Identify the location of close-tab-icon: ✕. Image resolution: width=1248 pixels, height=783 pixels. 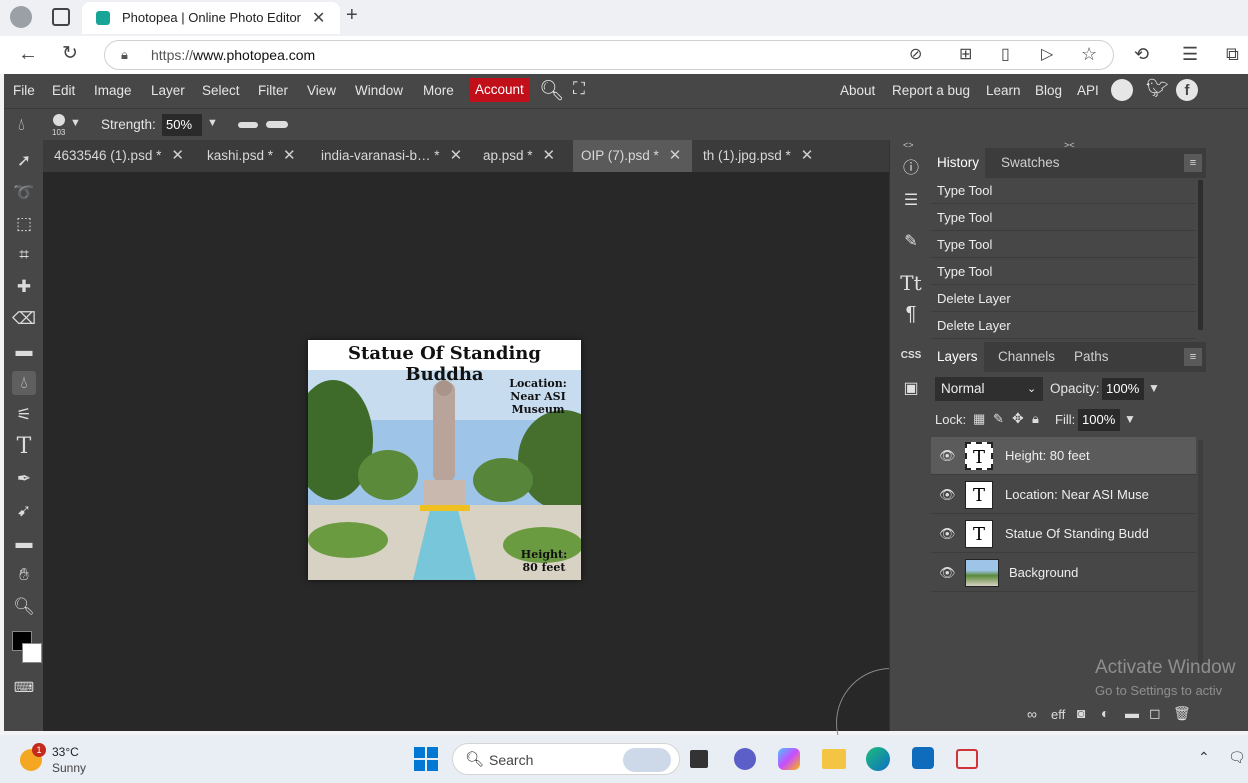
(318, 18).